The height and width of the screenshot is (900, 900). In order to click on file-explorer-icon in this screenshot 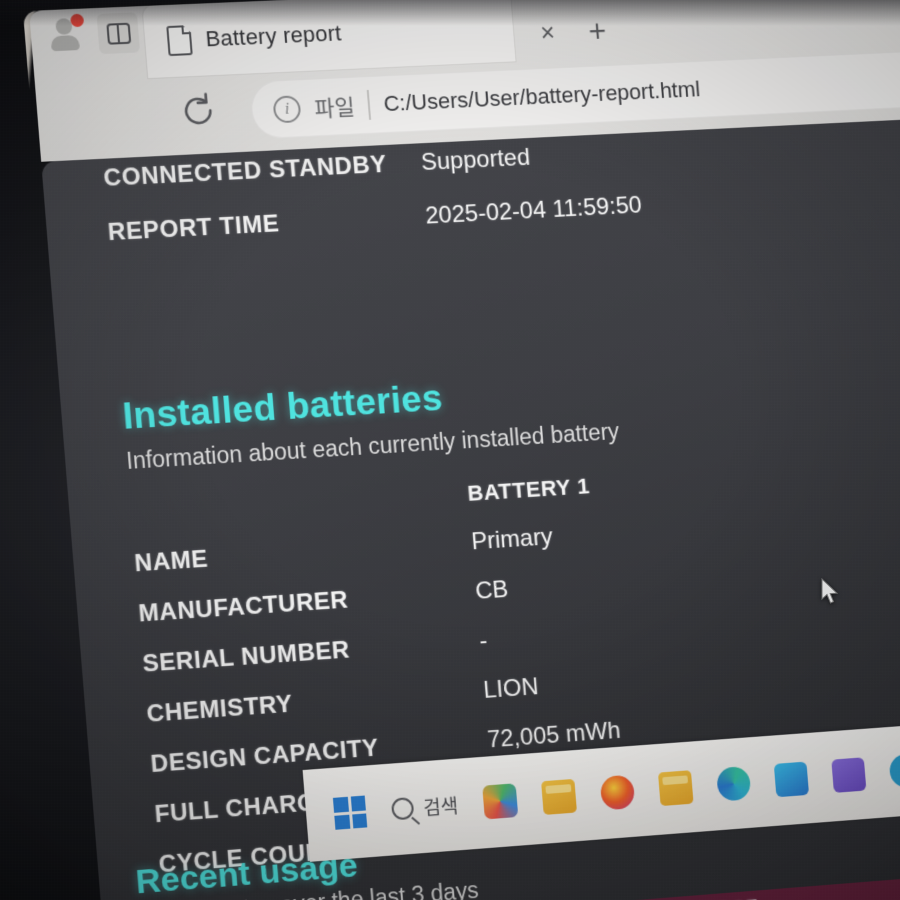, I will do `click(559, 796)`.